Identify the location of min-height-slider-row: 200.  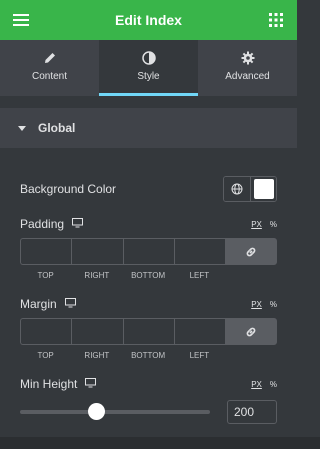
(148, 412).